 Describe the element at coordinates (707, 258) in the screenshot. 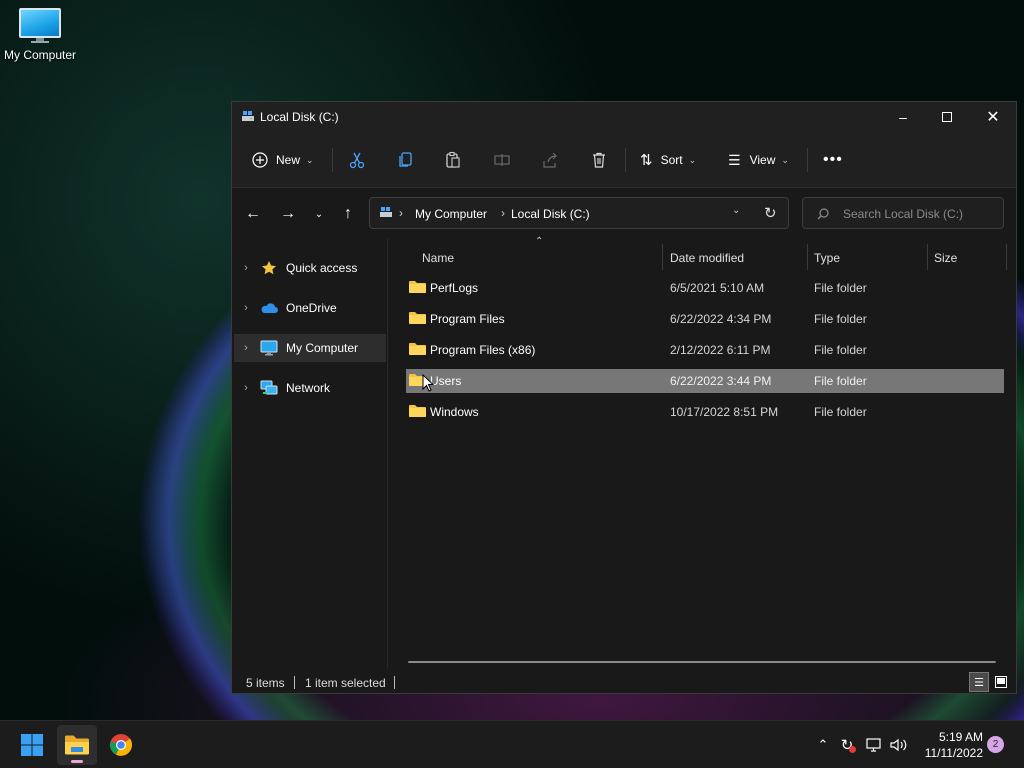

I see `column-header-date-modified: Date modified` at that location.